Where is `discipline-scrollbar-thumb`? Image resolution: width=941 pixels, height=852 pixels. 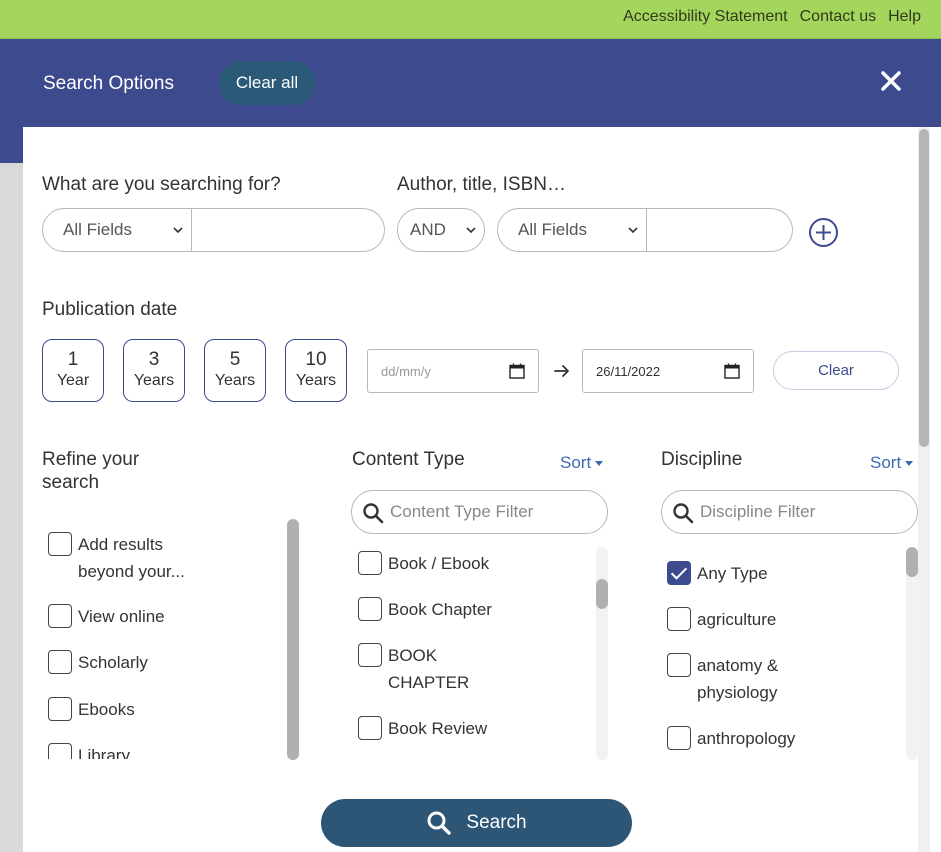
discipline-scrollbar-thumb is located at coordinates (912, 562).